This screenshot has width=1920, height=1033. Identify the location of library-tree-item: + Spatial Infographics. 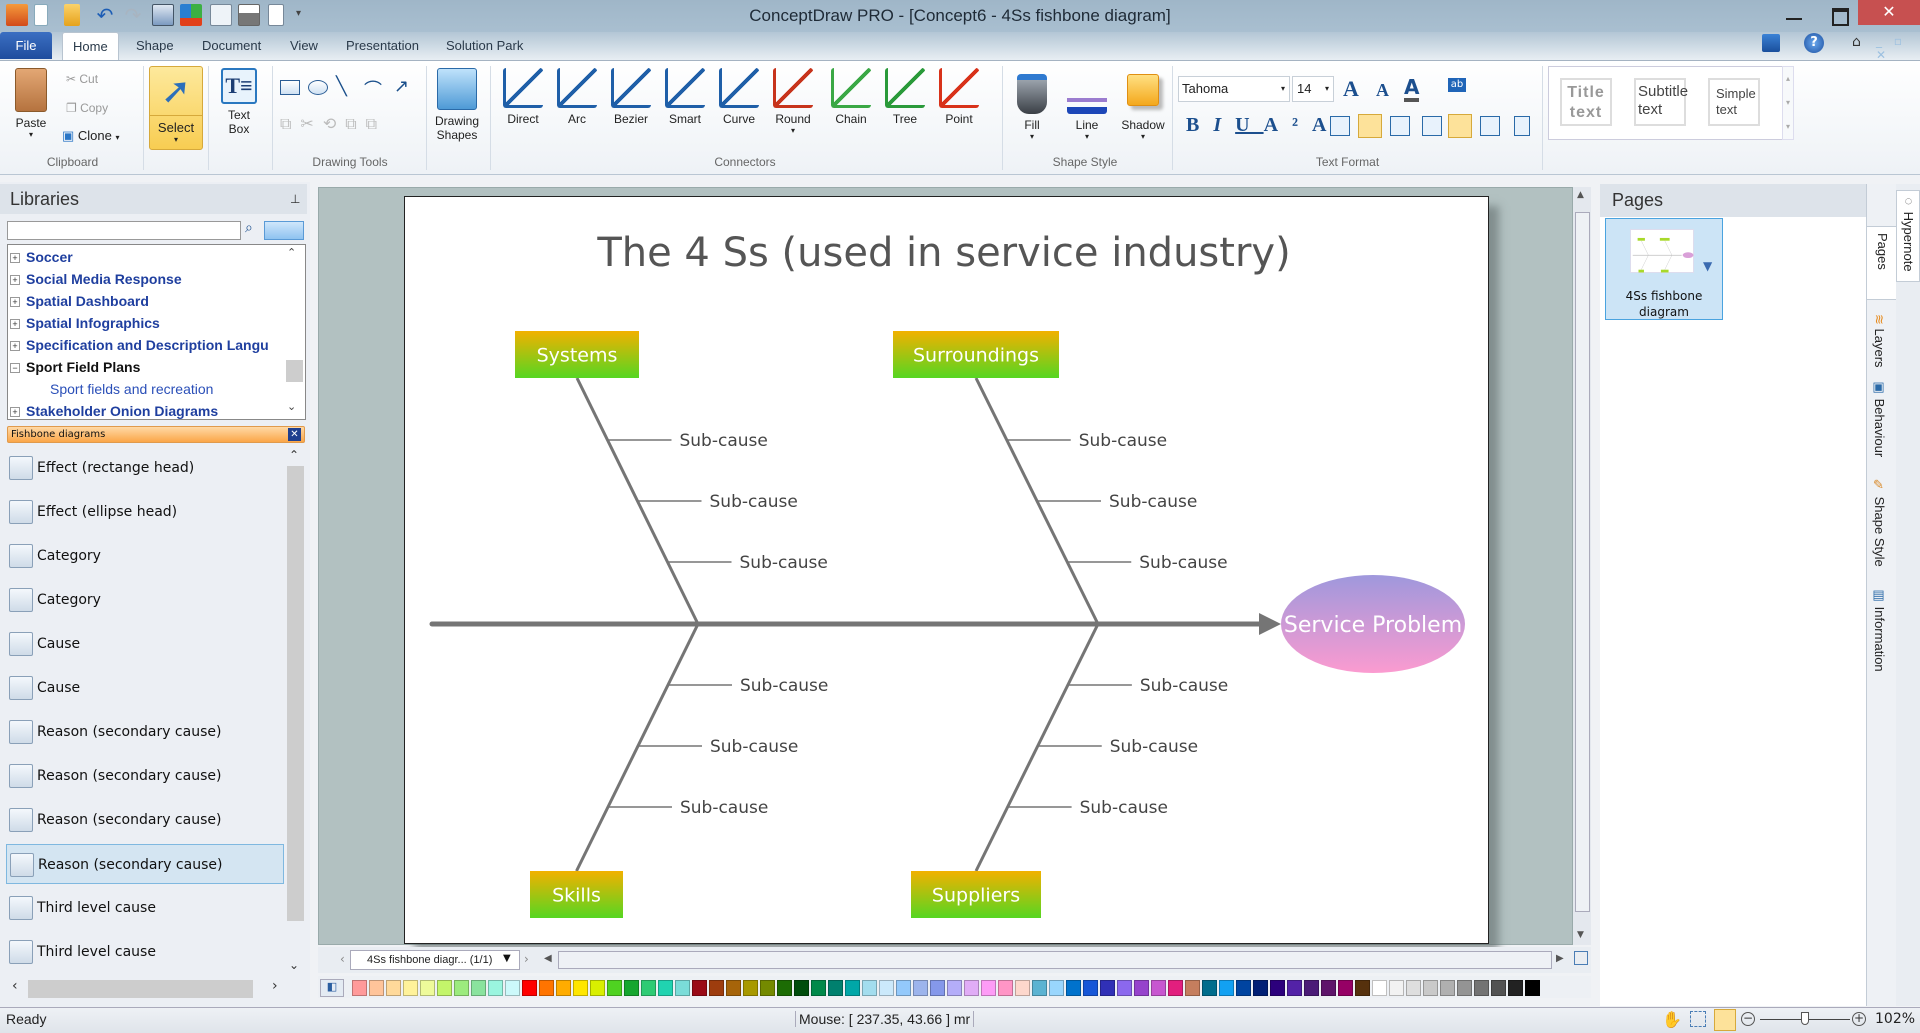
(145, 323).